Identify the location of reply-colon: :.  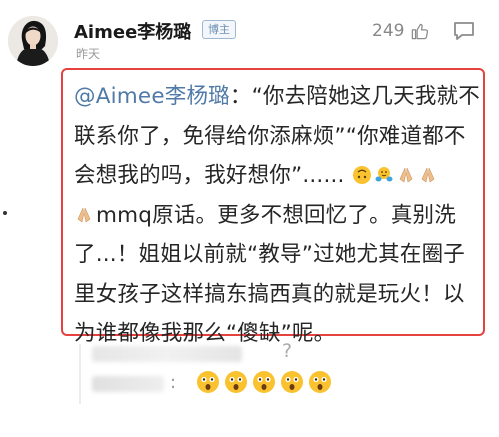
(173, 382).